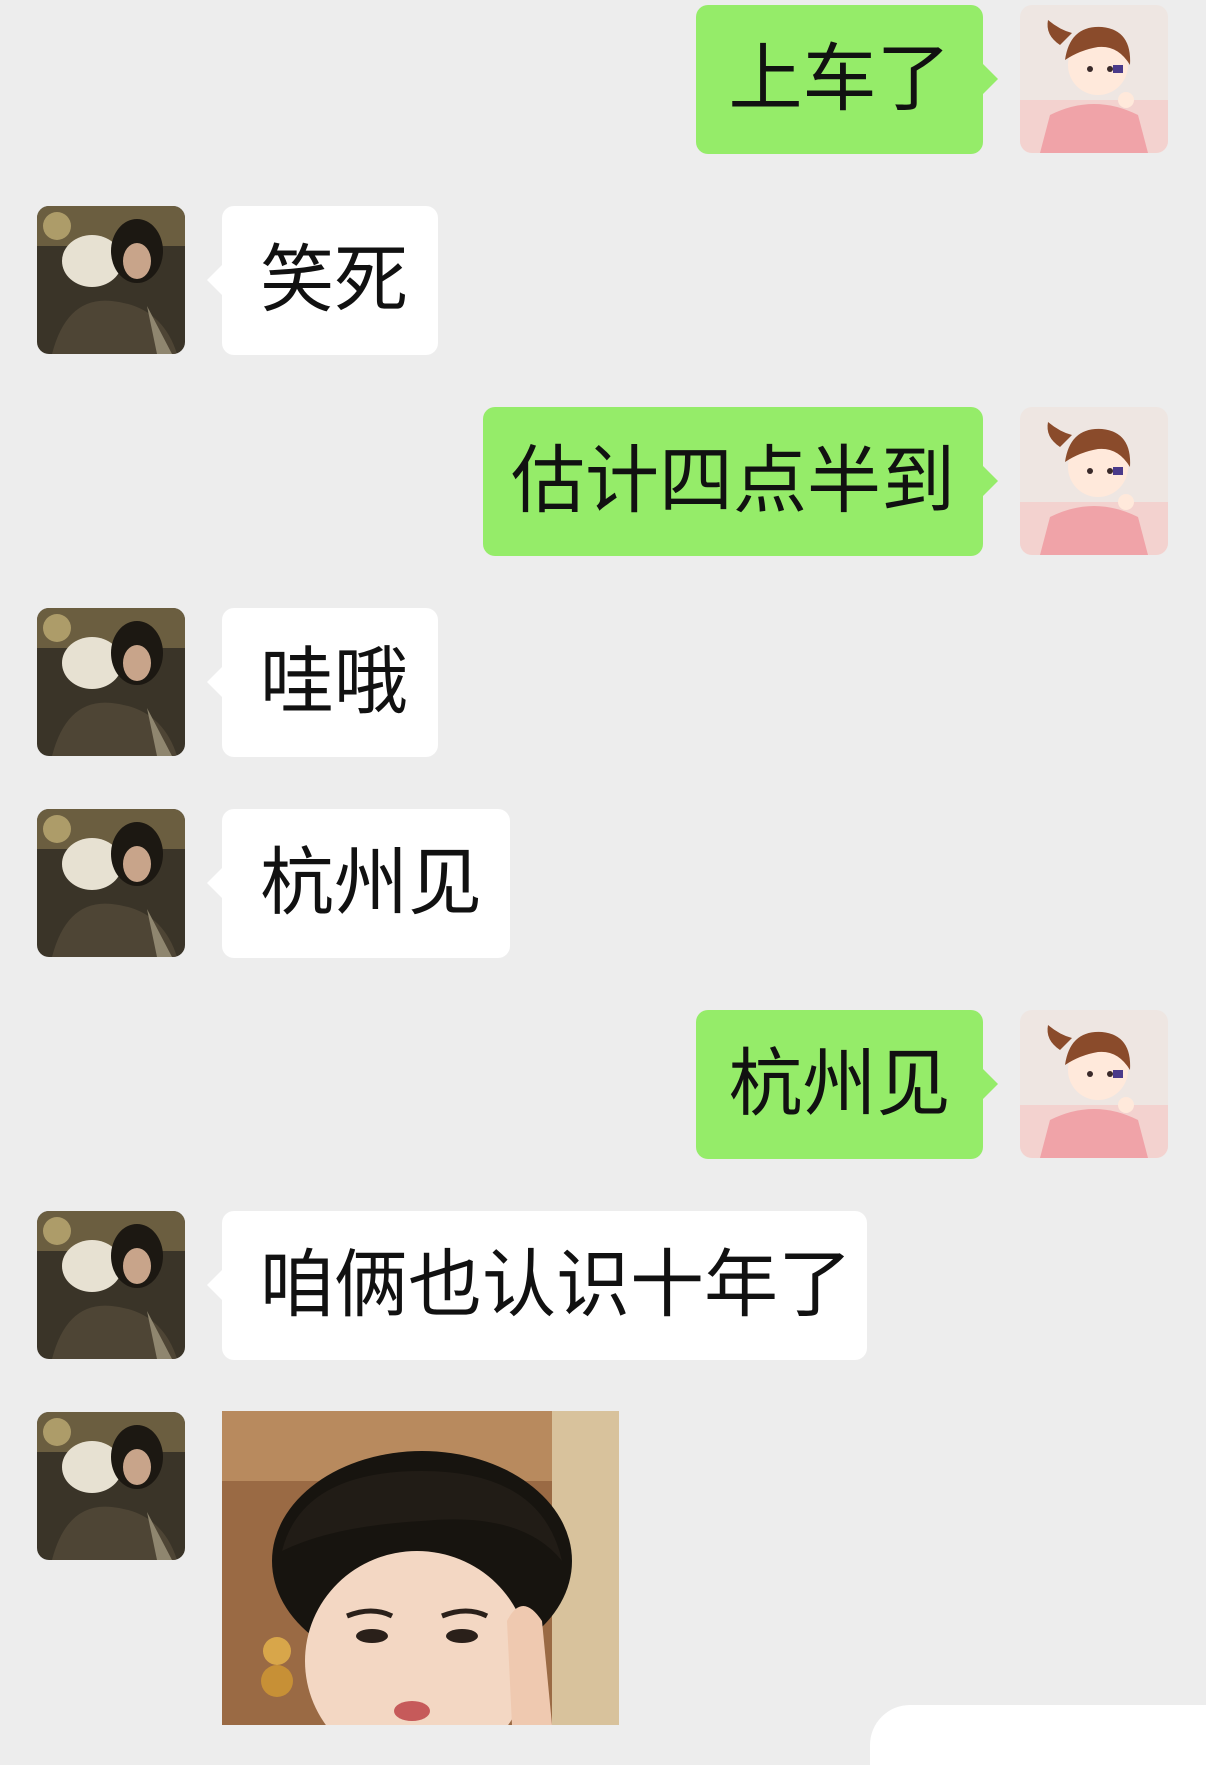  I want to click on message-bubble-outgoing: 上车了, so click(847, 79).